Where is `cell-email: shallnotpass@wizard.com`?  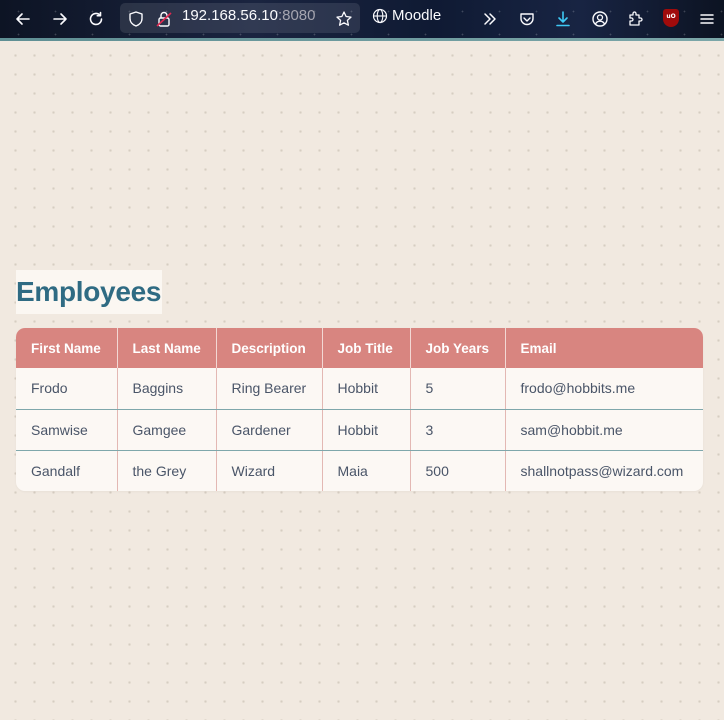
cell-email: shallnotpass@wizard.com is located at coordinates (602, 470).